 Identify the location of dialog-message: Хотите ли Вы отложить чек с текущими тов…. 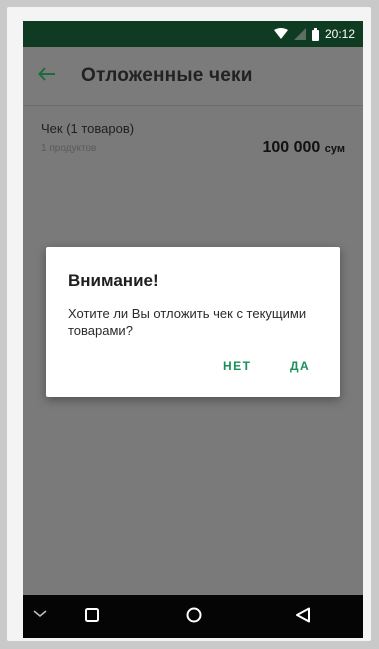
(187, 322).